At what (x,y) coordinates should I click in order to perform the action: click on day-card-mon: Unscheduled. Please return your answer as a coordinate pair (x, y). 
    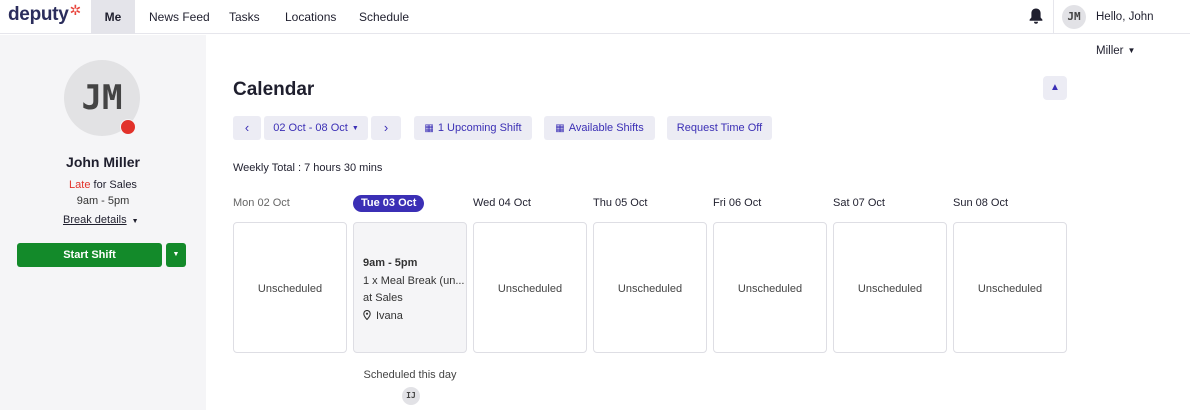
    Looking at the image, I should click on (290, 287).